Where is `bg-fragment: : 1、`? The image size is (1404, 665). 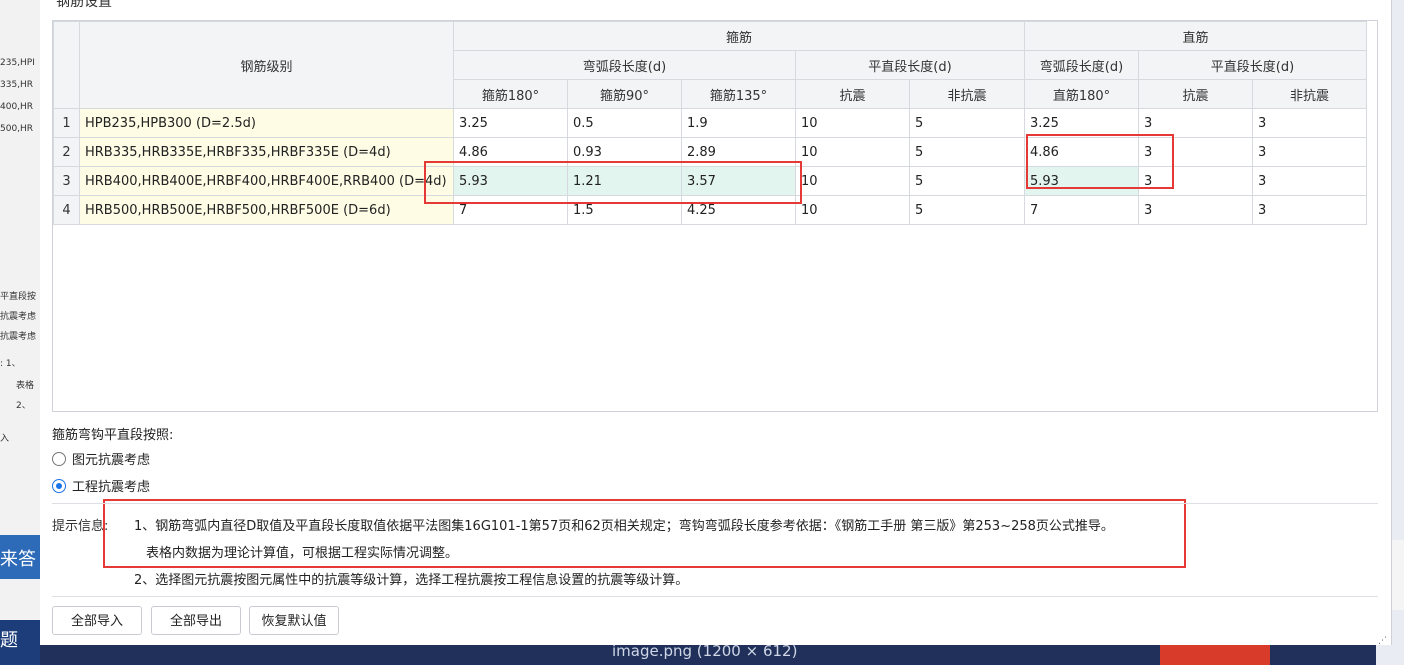
bg-fragment: : 1、 is located at coordinates (10, 364).